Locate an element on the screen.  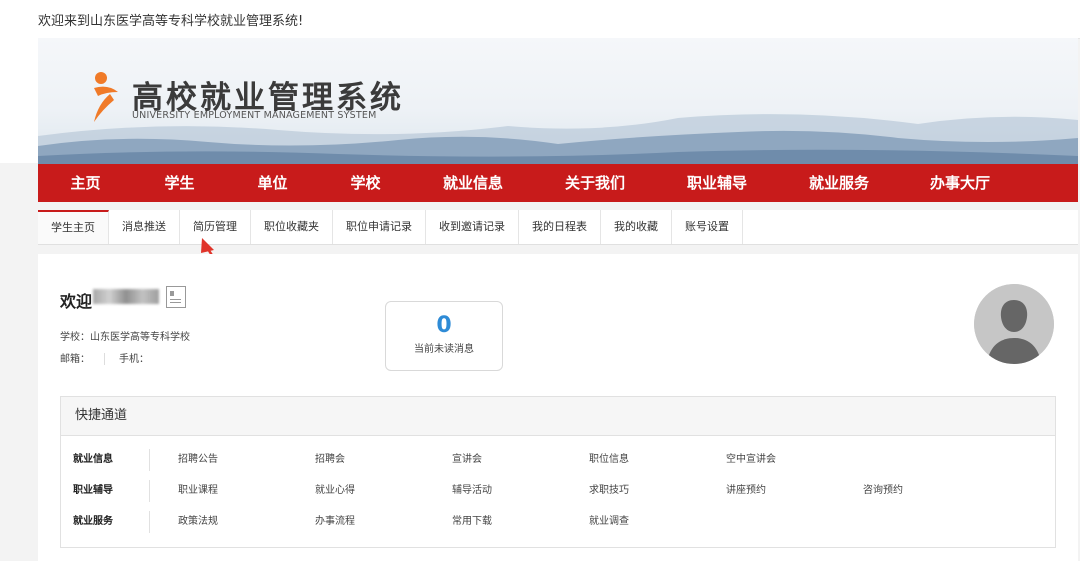
nav-home: 主页 is located at coordinates (85, 183).